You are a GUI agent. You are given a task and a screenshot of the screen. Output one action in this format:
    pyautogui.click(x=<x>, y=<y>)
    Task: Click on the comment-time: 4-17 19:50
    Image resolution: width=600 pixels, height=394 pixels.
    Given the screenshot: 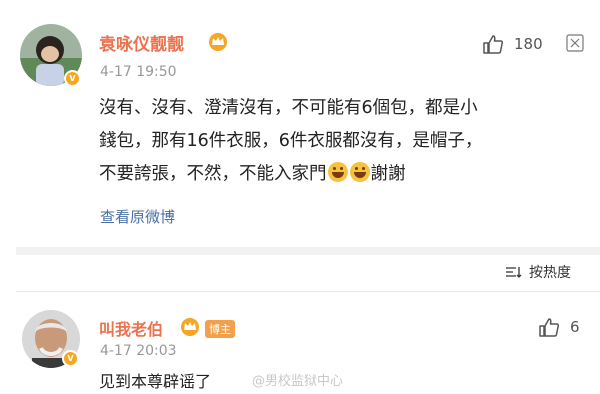 What is the action you would take?
    pyautogui.click(x=138, y=72)
    